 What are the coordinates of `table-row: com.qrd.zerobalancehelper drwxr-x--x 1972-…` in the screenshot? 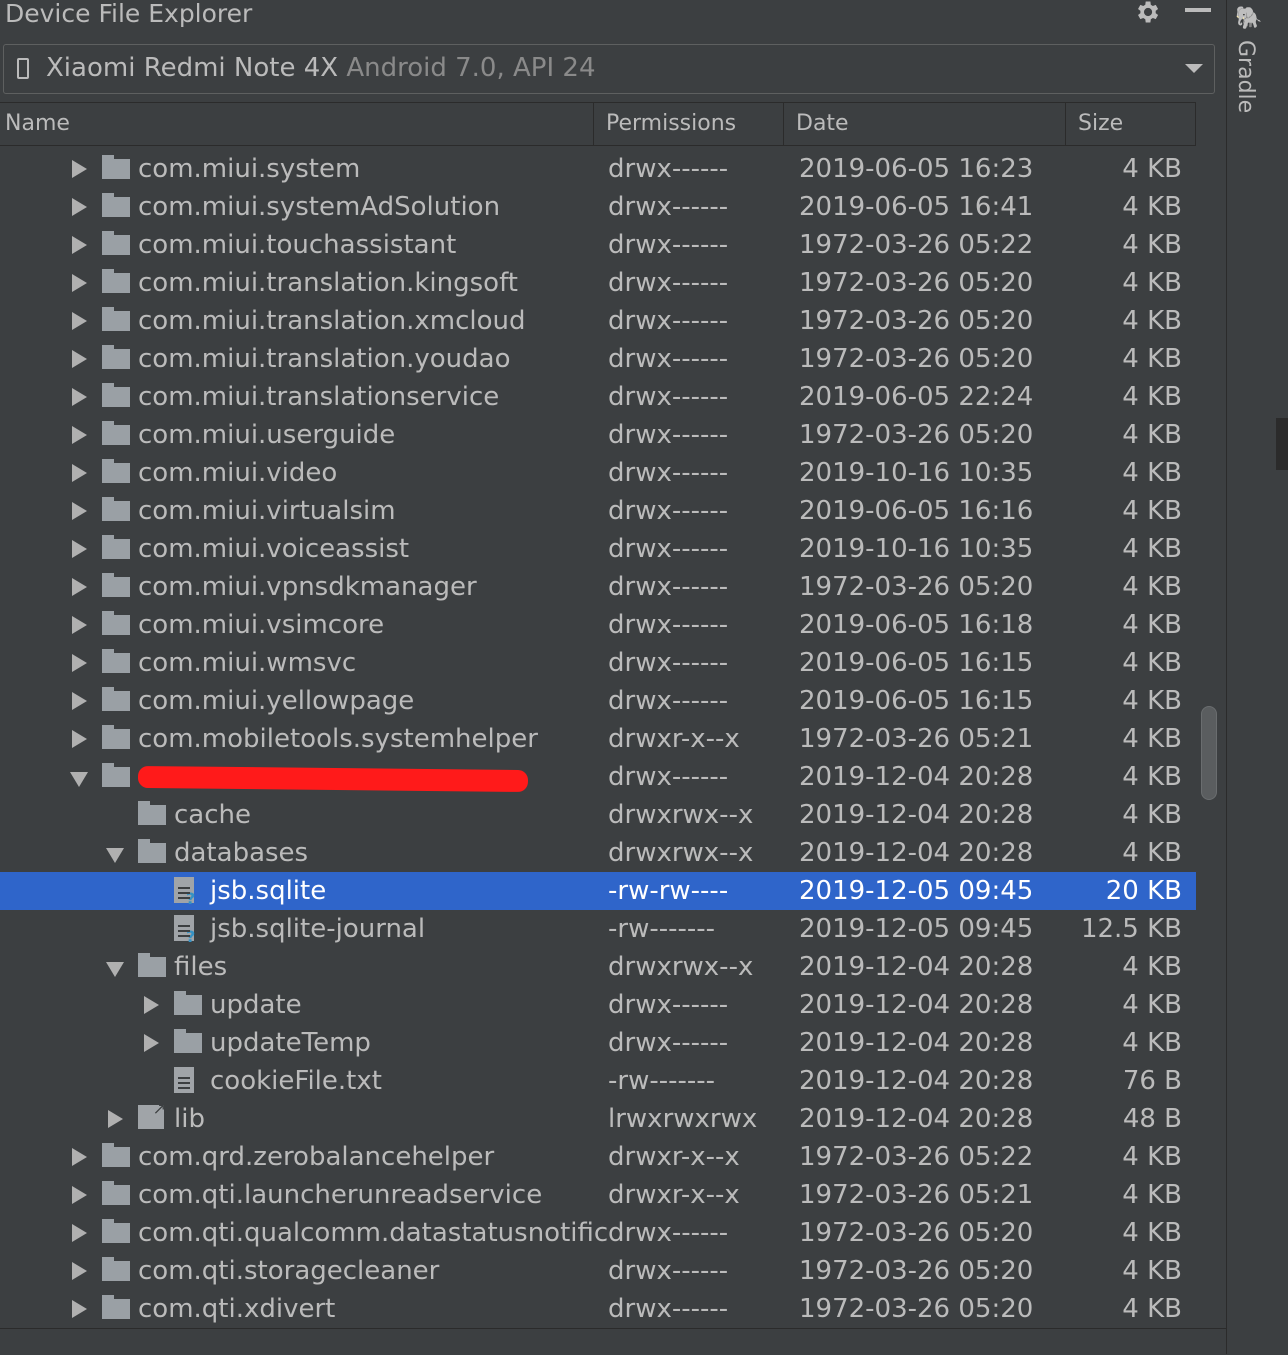 It's located at (598, 1157).